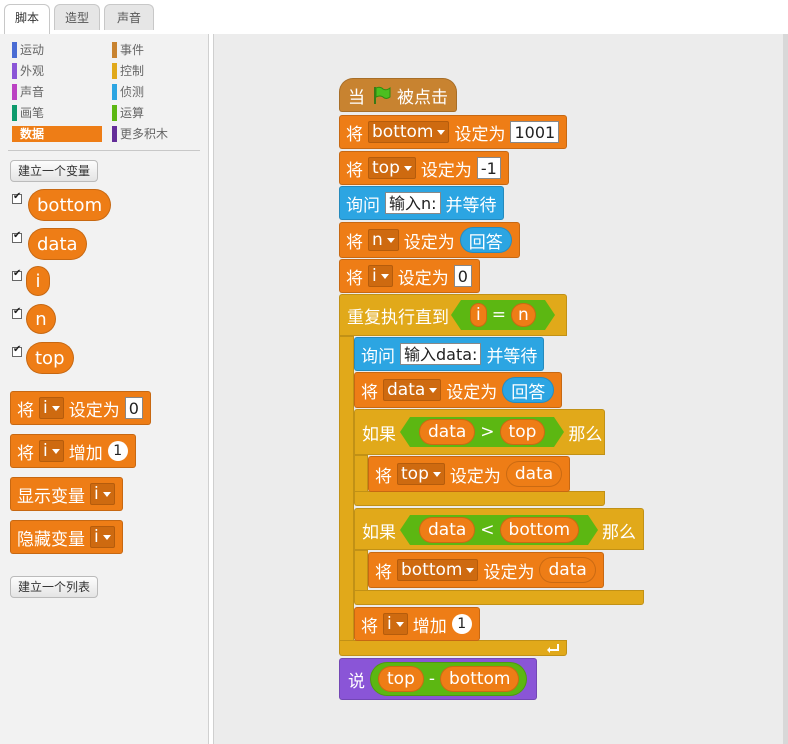 Image resolution: width=788 pixels, height=744 pixels. I want to click on tab-scripts: 脚本, so click(27, 19).